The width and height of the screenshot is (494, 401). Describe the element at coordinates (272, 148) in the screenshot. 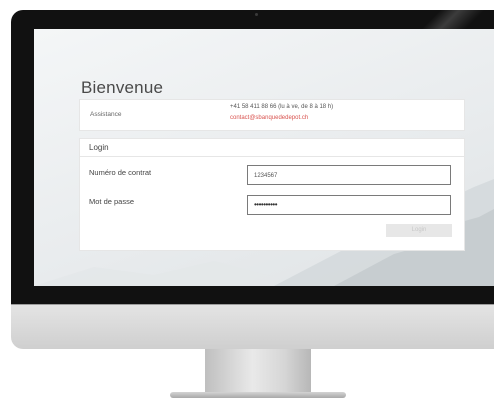

I see `login-header: Login` at that location.